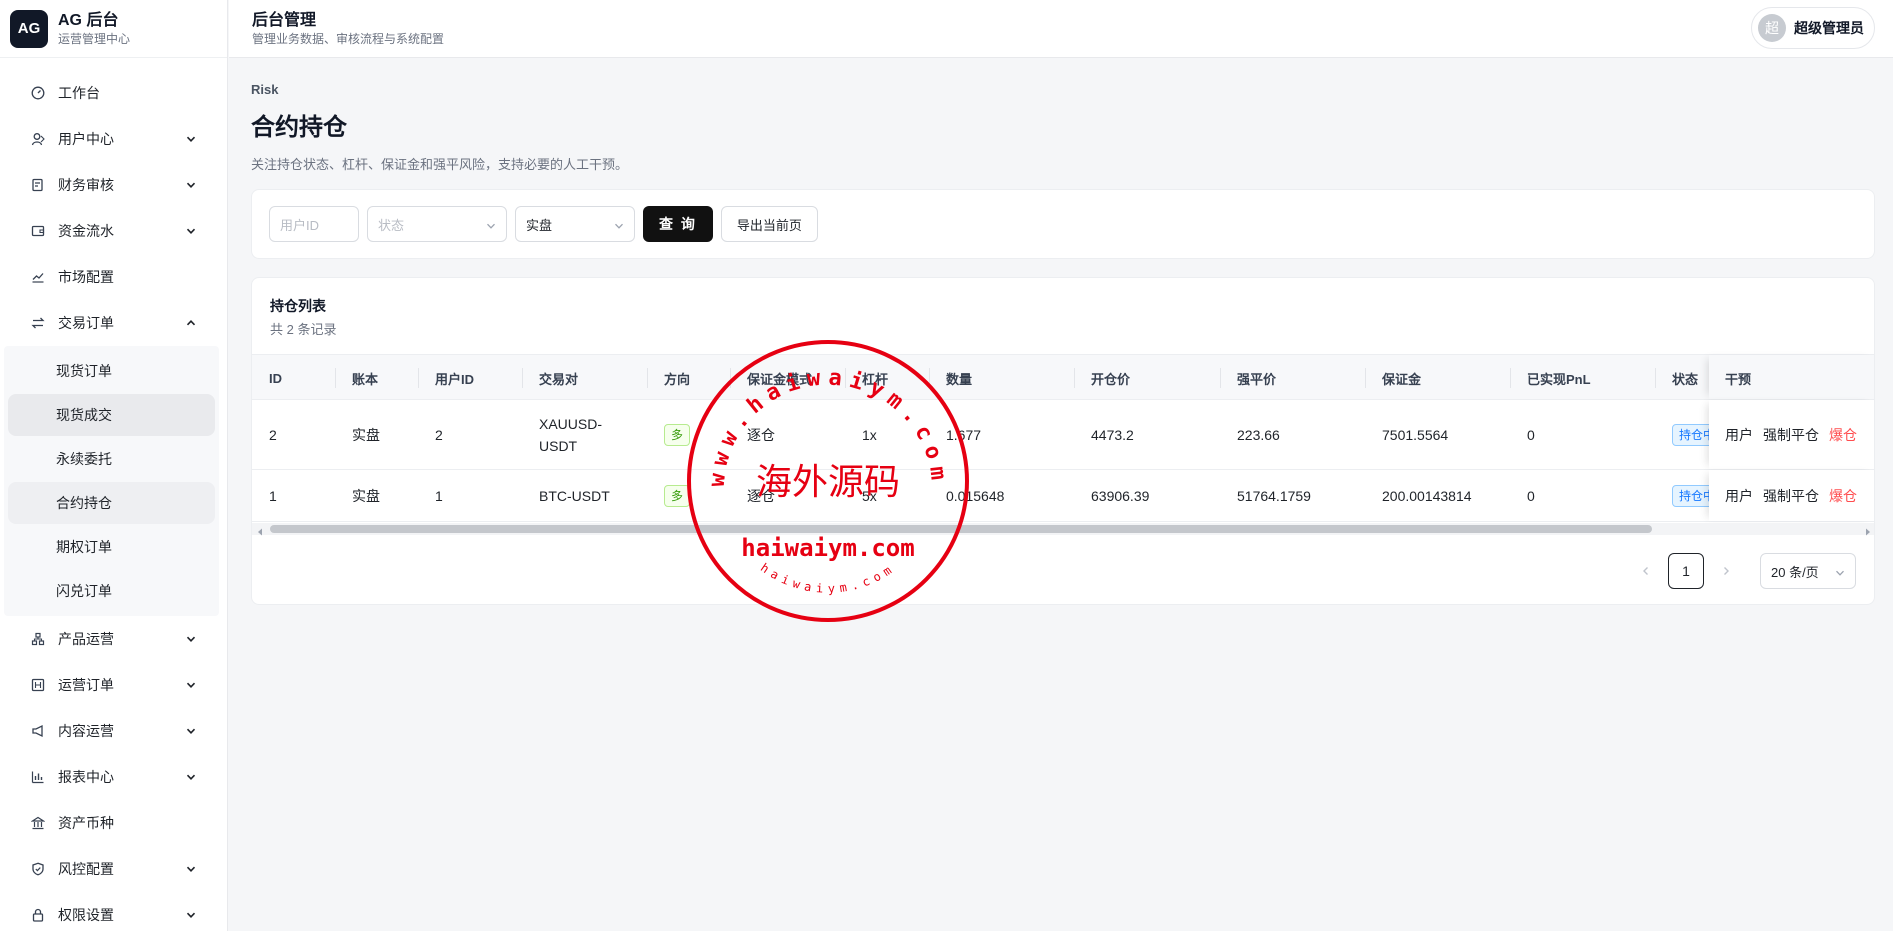 This screenshot has width=1893, height=931. Describe the element at coordinates (440, 164) in the screenshot. I see `page-description: 关注持仓状态、杠杆、保证金和强平风险，支持必要的人工干预。` at that location.